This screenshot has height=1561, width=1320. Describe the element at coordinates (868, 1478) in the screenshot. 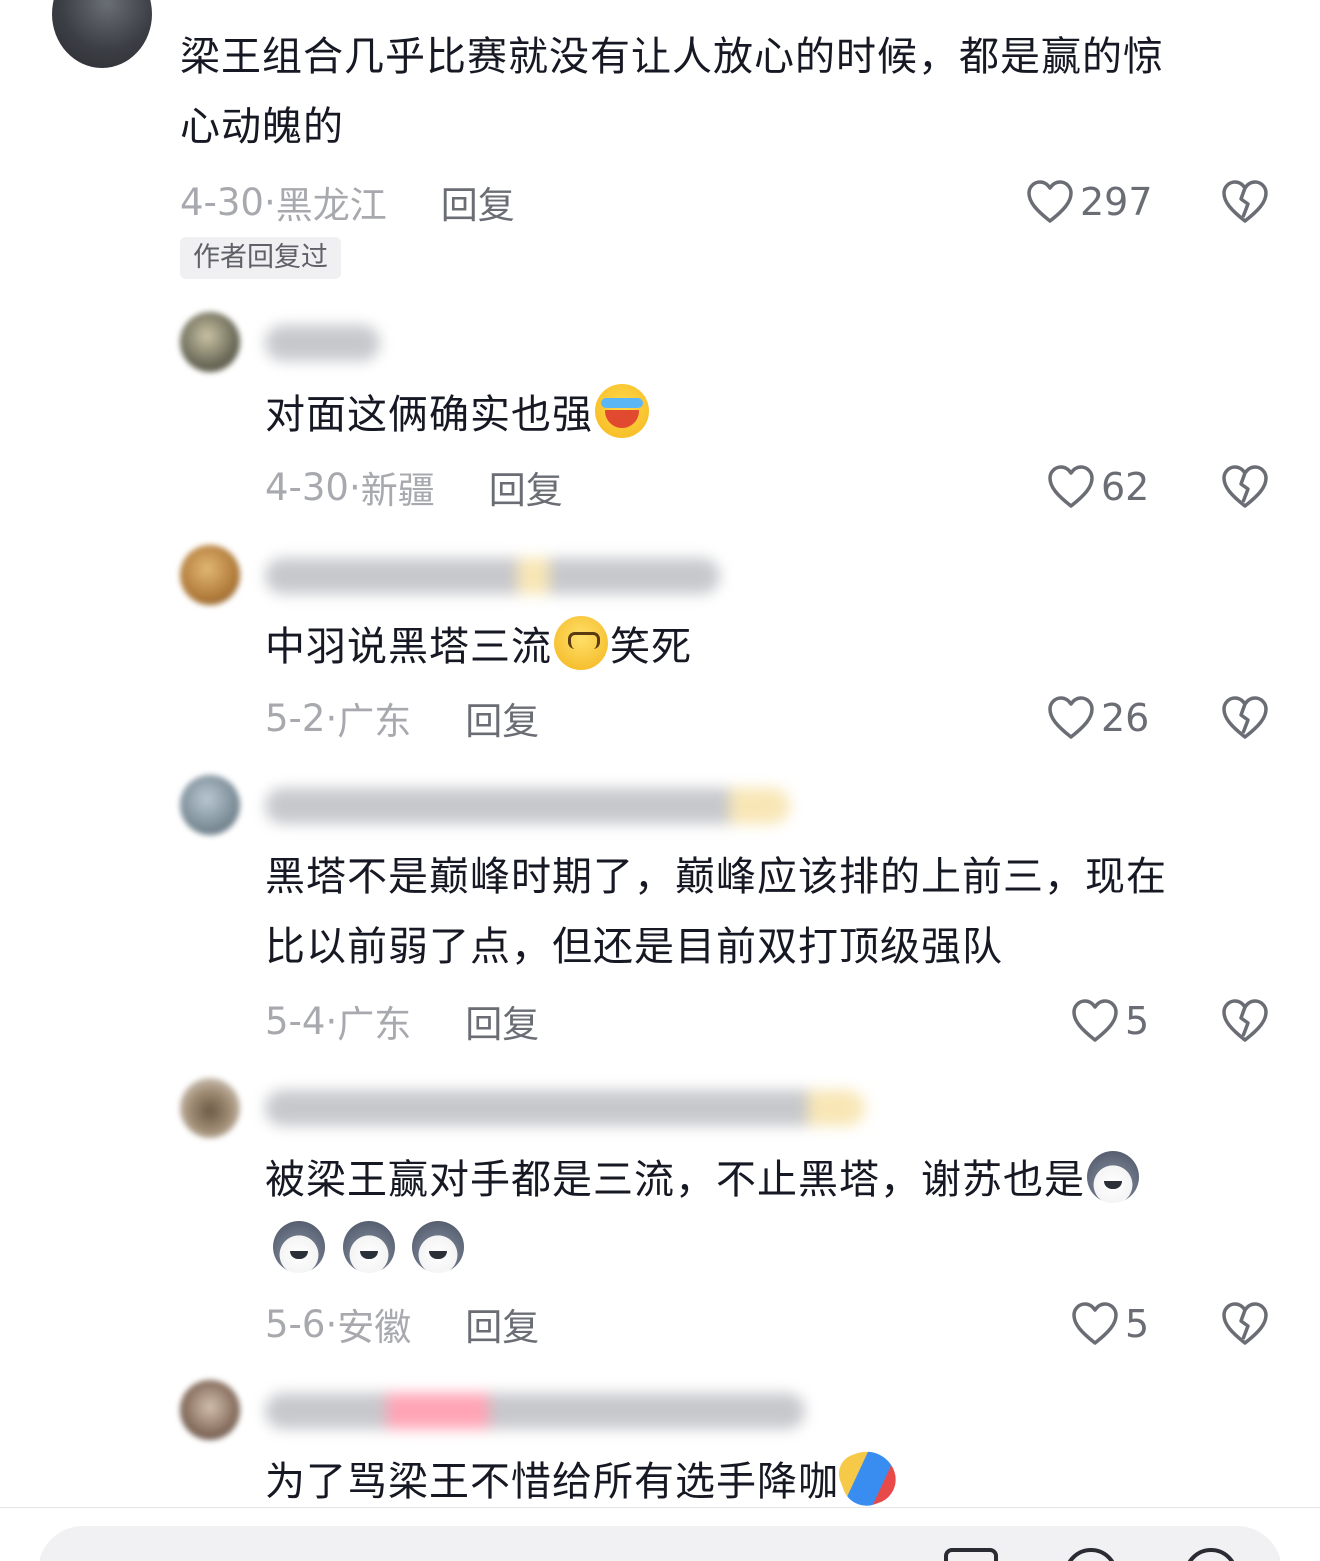

I see `falling-man-emoji-icon` at that location.